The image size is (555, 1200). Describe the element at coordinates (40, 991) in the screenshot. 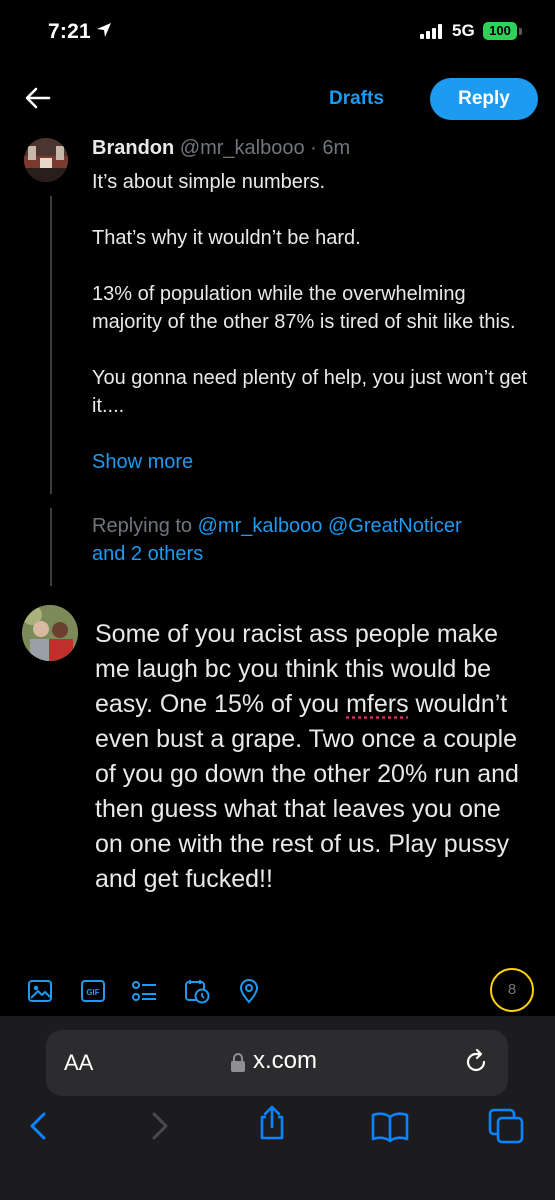

I see `image-icon` at that location.